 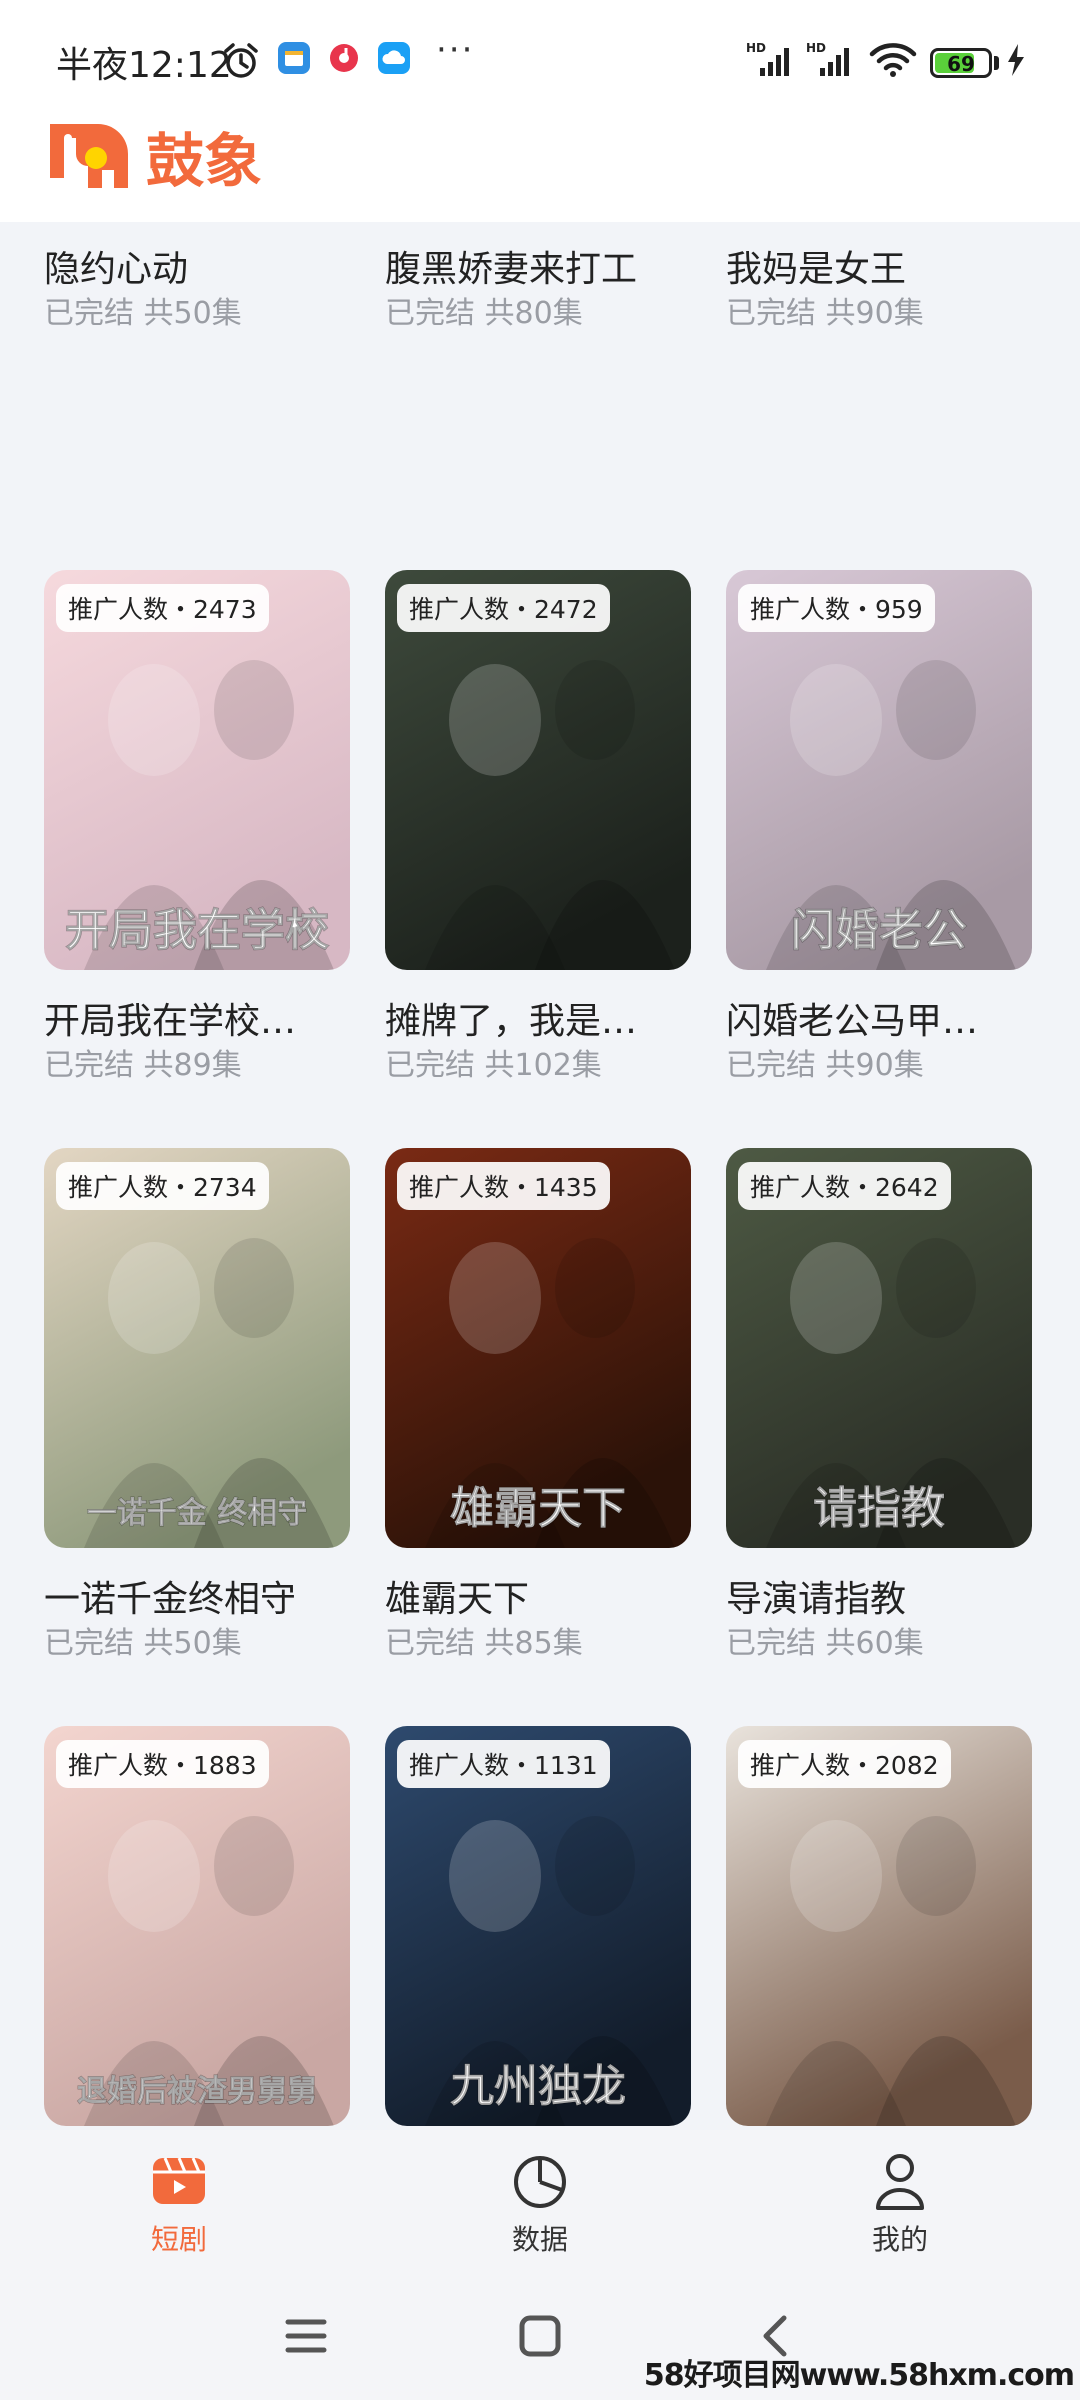 I want to click on poster-title-art: 一诺千金 终相守, so click(x=197, y=1513).